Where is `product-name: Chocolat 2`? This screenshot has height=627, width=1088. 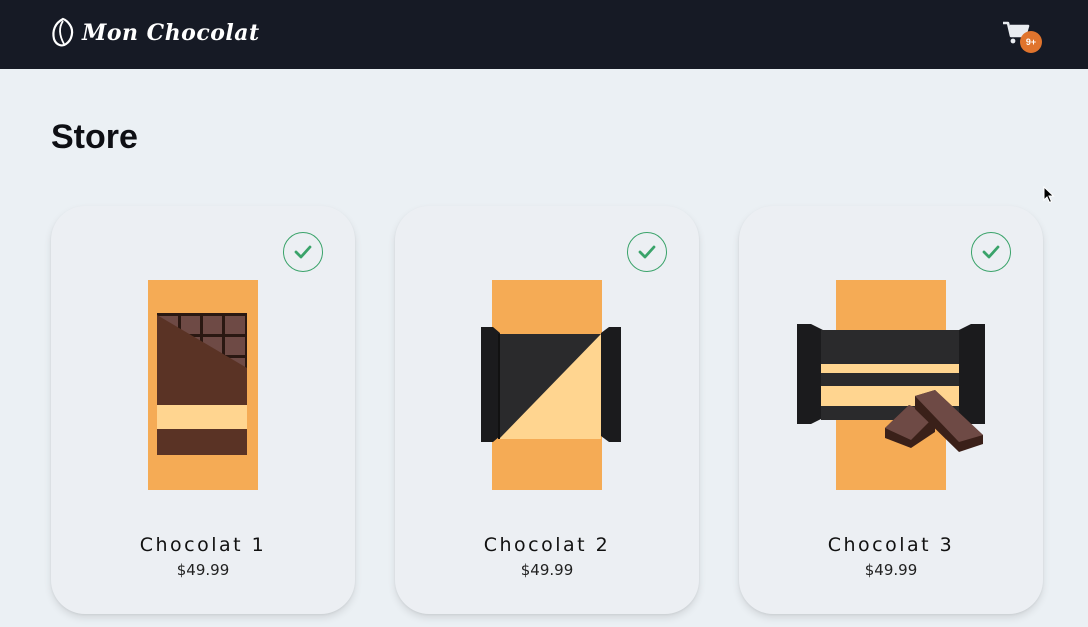
product-name: Chocolat 2 is located at coordinates (547, 545).